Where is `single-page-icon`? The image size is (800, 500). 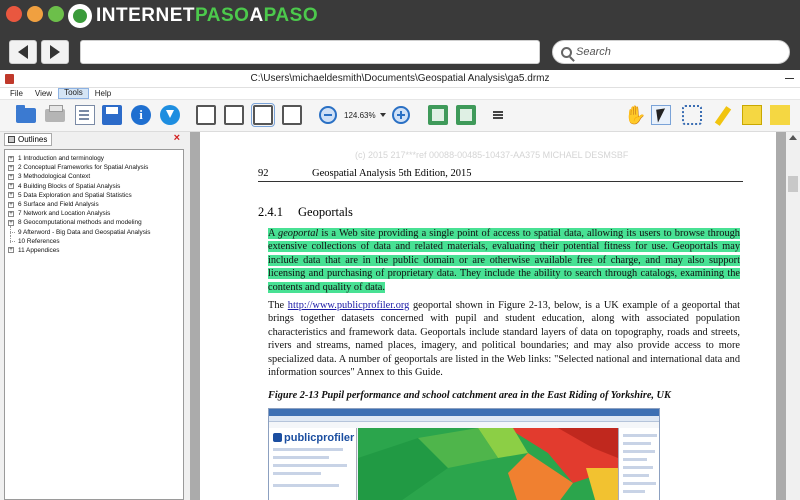 single-page-icon is located at coordinates (292, 115).